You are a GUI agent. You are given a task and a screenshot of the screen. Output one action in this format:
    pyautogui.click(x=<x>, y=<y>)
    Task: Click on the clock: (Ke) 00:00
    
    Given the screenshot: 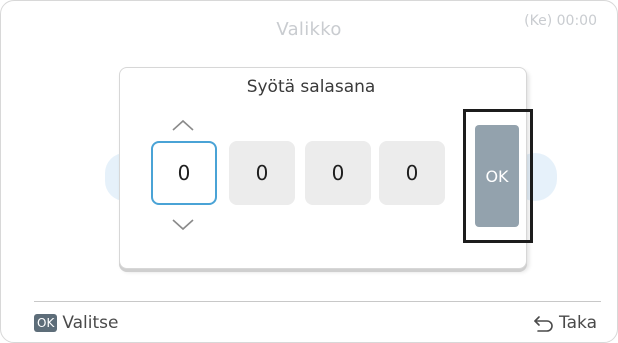 What is the action you would take?
    pyautogui.click(x=560, y=21)
    